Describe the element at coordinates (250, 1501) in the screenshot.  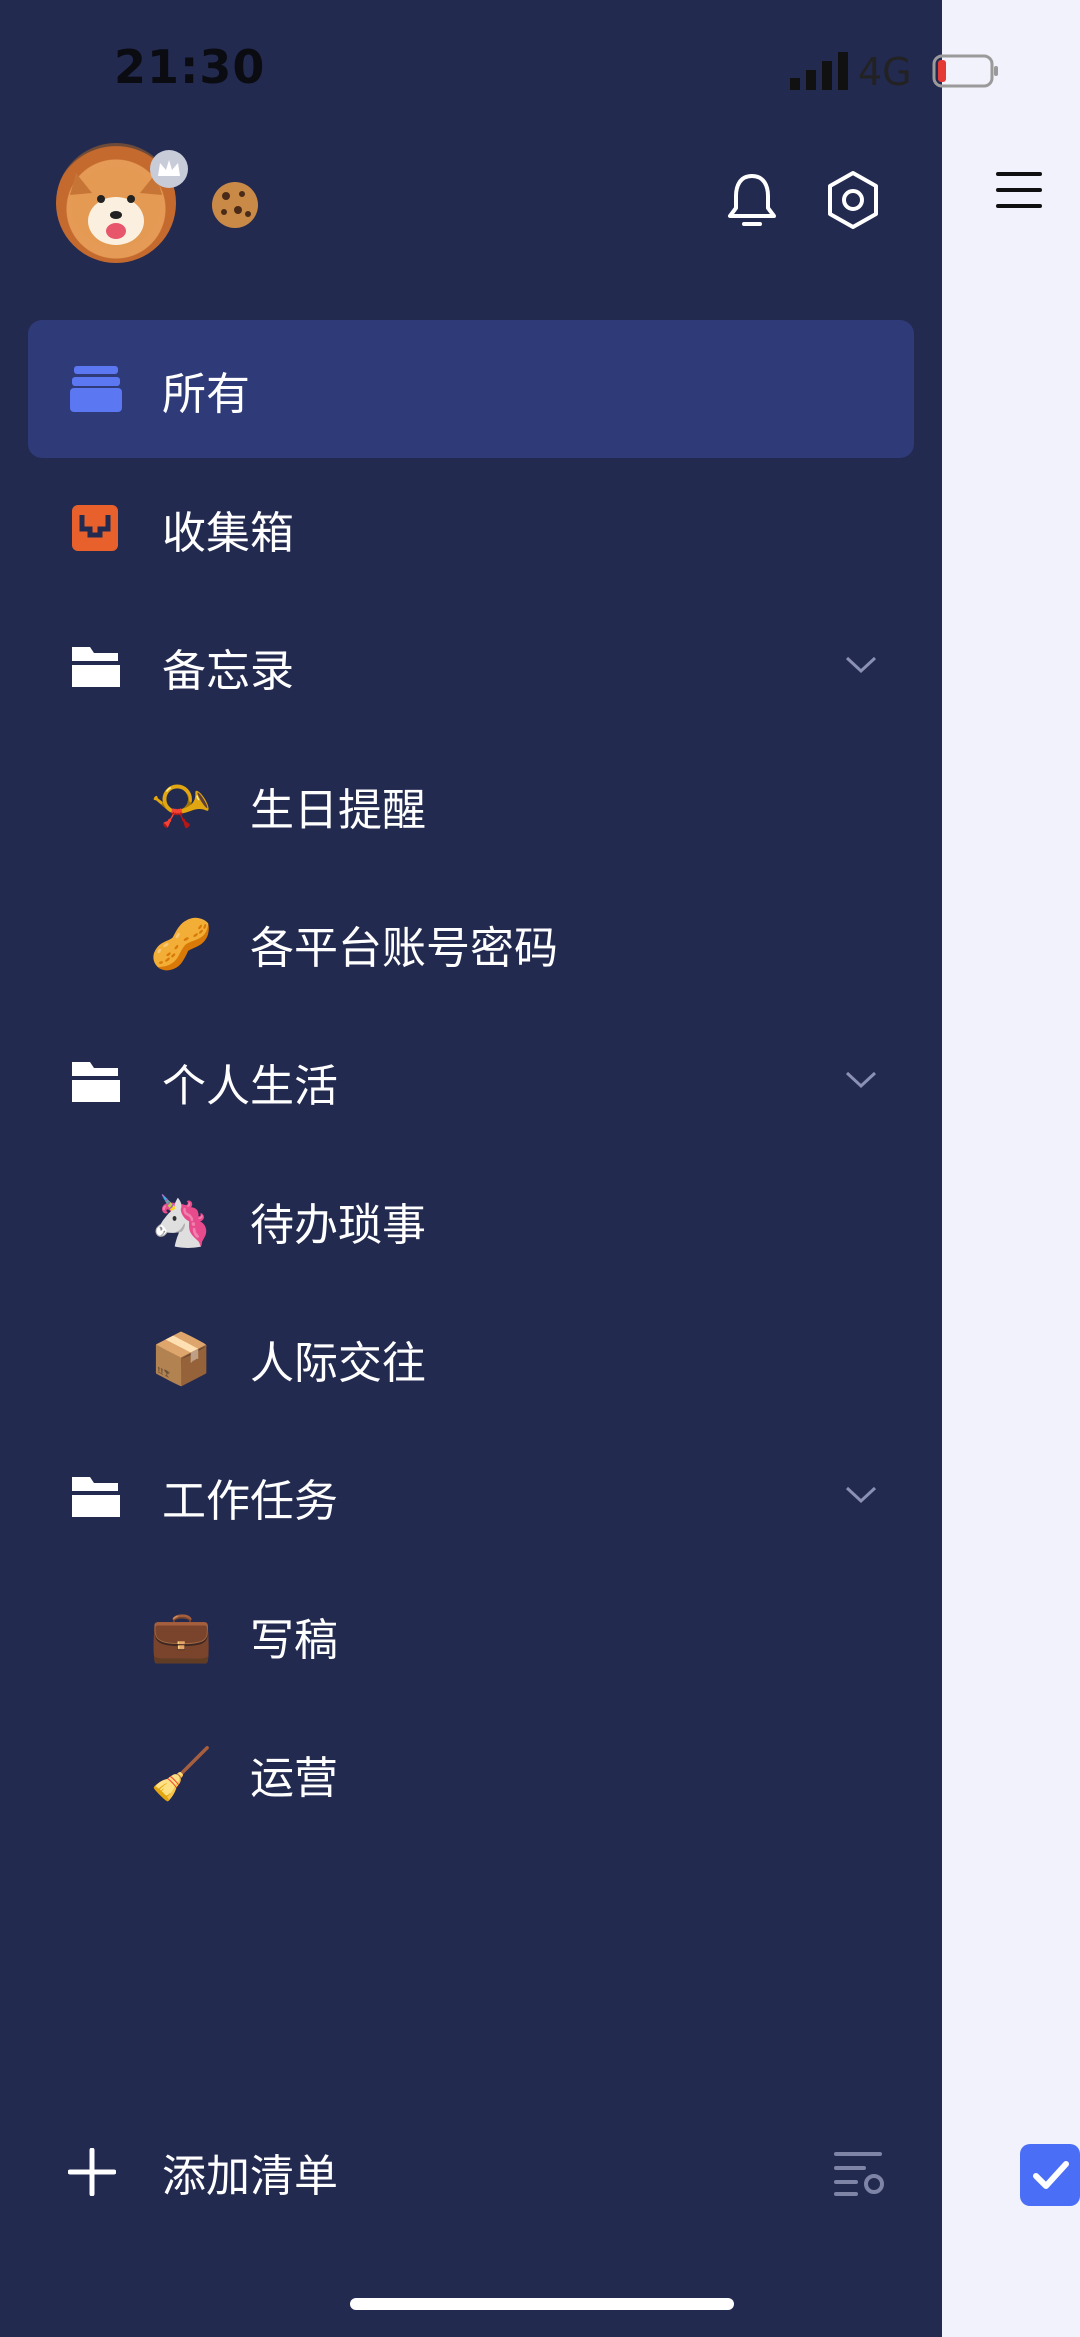
I see `folder-label: 工作任务` at that location.